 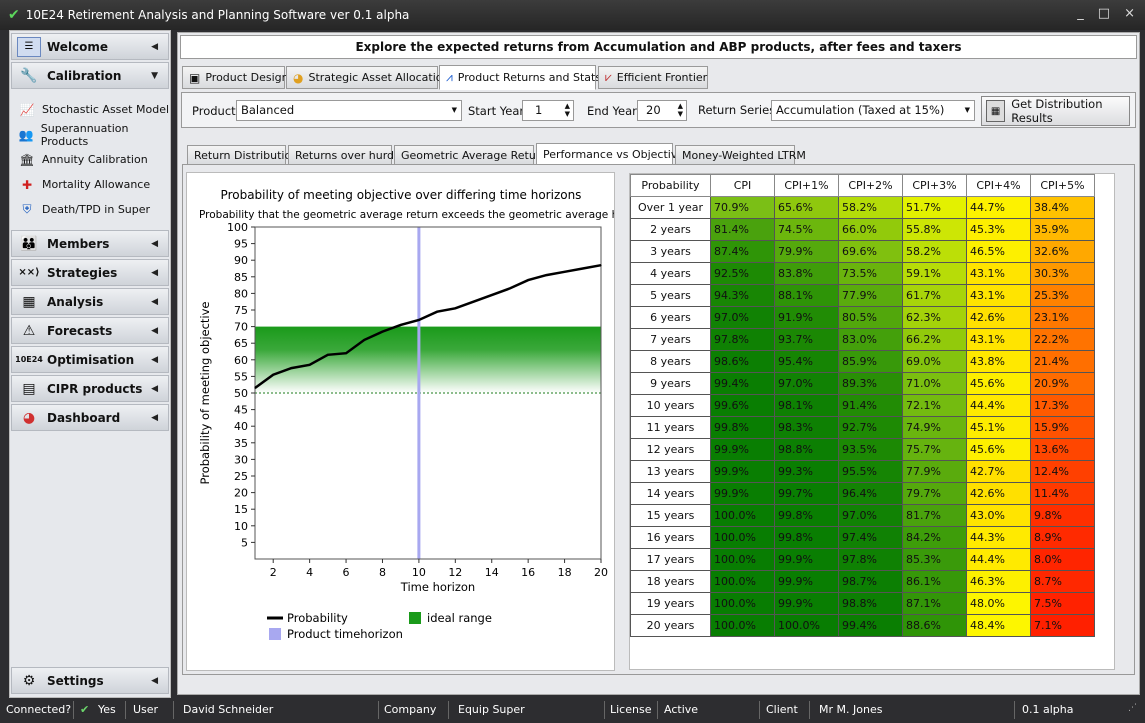 I want to click on tab-return-distribution: Return Distribution, so click(x=242, y=155).